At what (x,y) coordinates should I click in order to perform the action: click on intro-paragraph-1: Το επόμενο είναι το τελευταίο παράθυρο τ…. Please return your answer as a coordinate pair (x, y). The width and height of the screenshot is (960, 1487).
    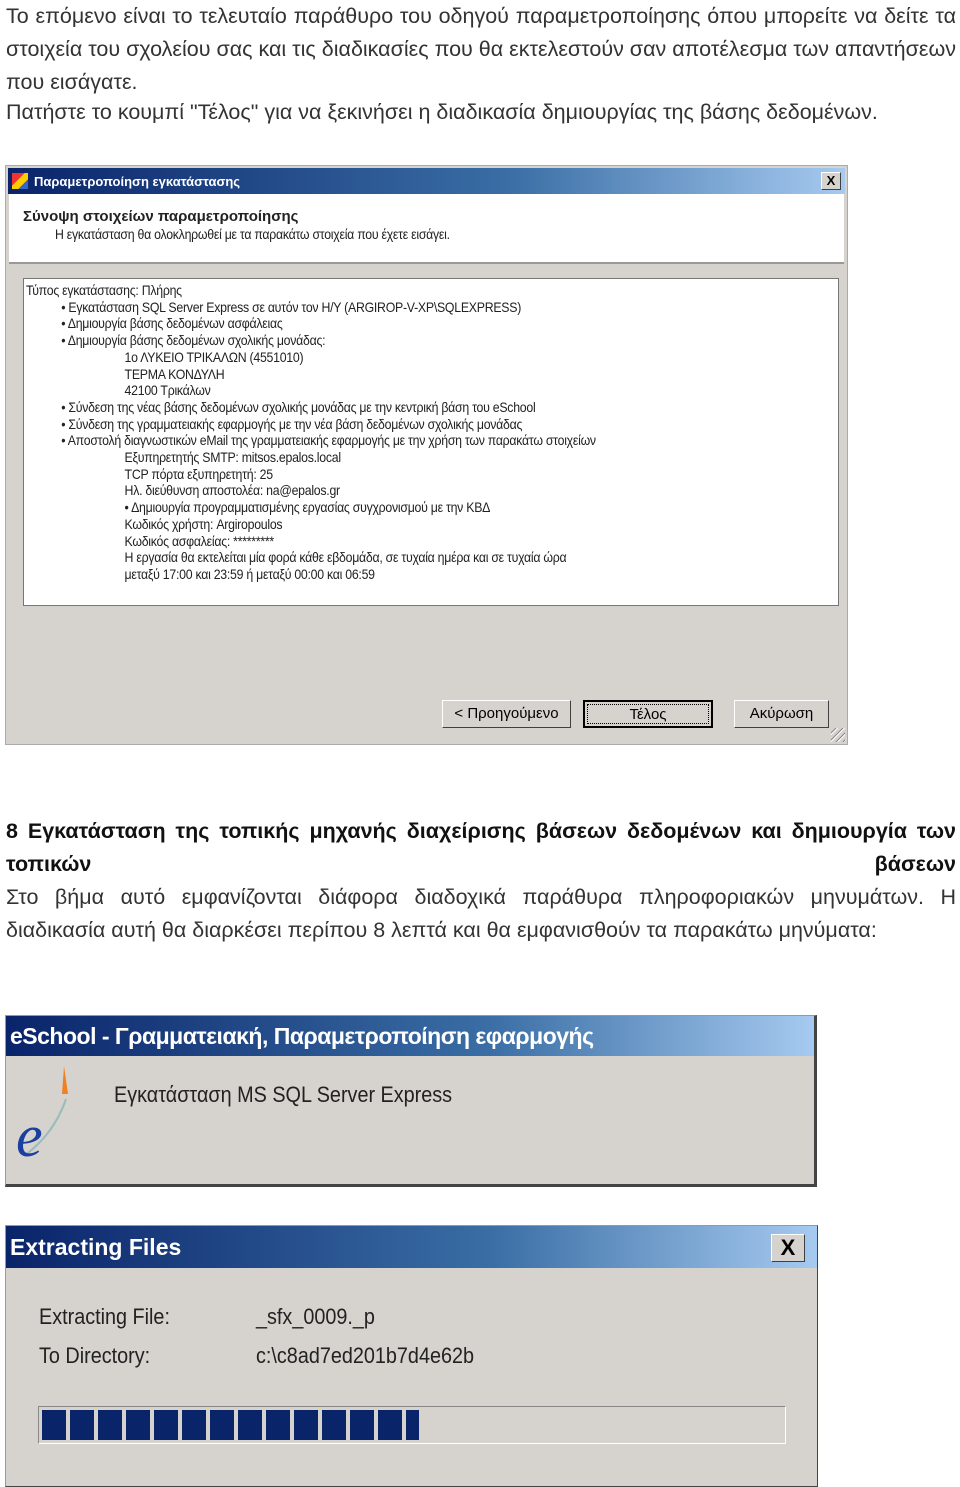
    Looking at the image, I should click on (481, 49).